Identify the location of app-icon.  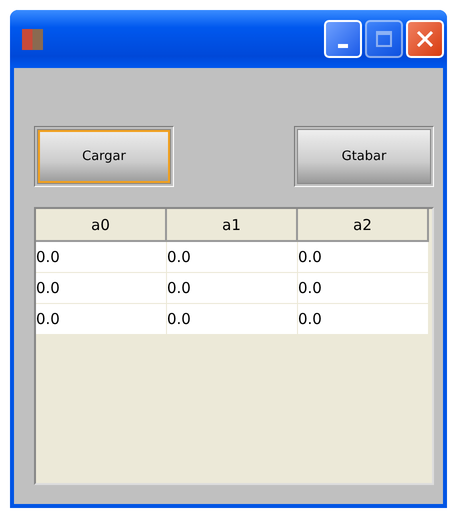
(32, 39).